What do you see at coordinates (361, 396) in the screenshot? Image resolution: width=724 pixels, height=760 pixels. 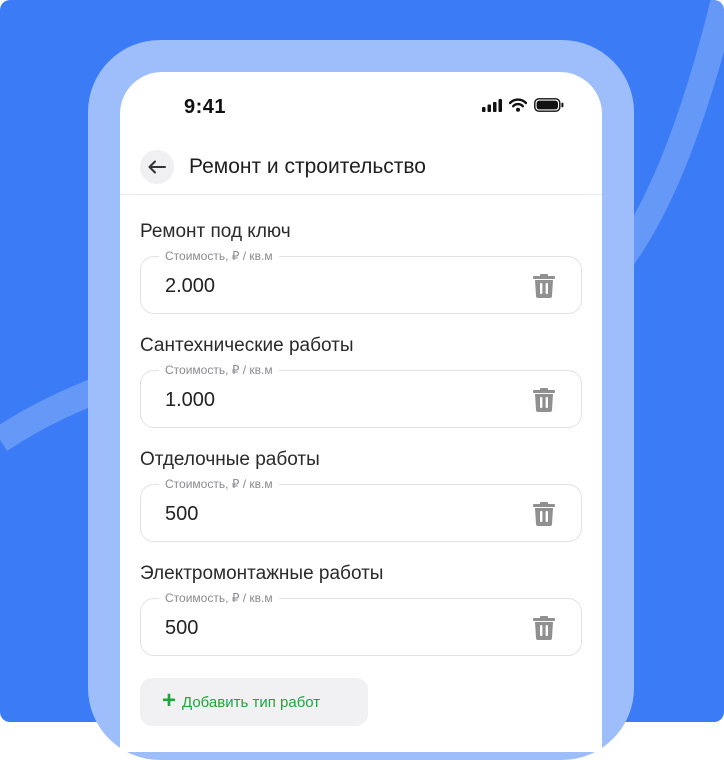 I see `price-field: Стоимость, ₽ / кв.м 1.000` at bounding box center [361, 396].